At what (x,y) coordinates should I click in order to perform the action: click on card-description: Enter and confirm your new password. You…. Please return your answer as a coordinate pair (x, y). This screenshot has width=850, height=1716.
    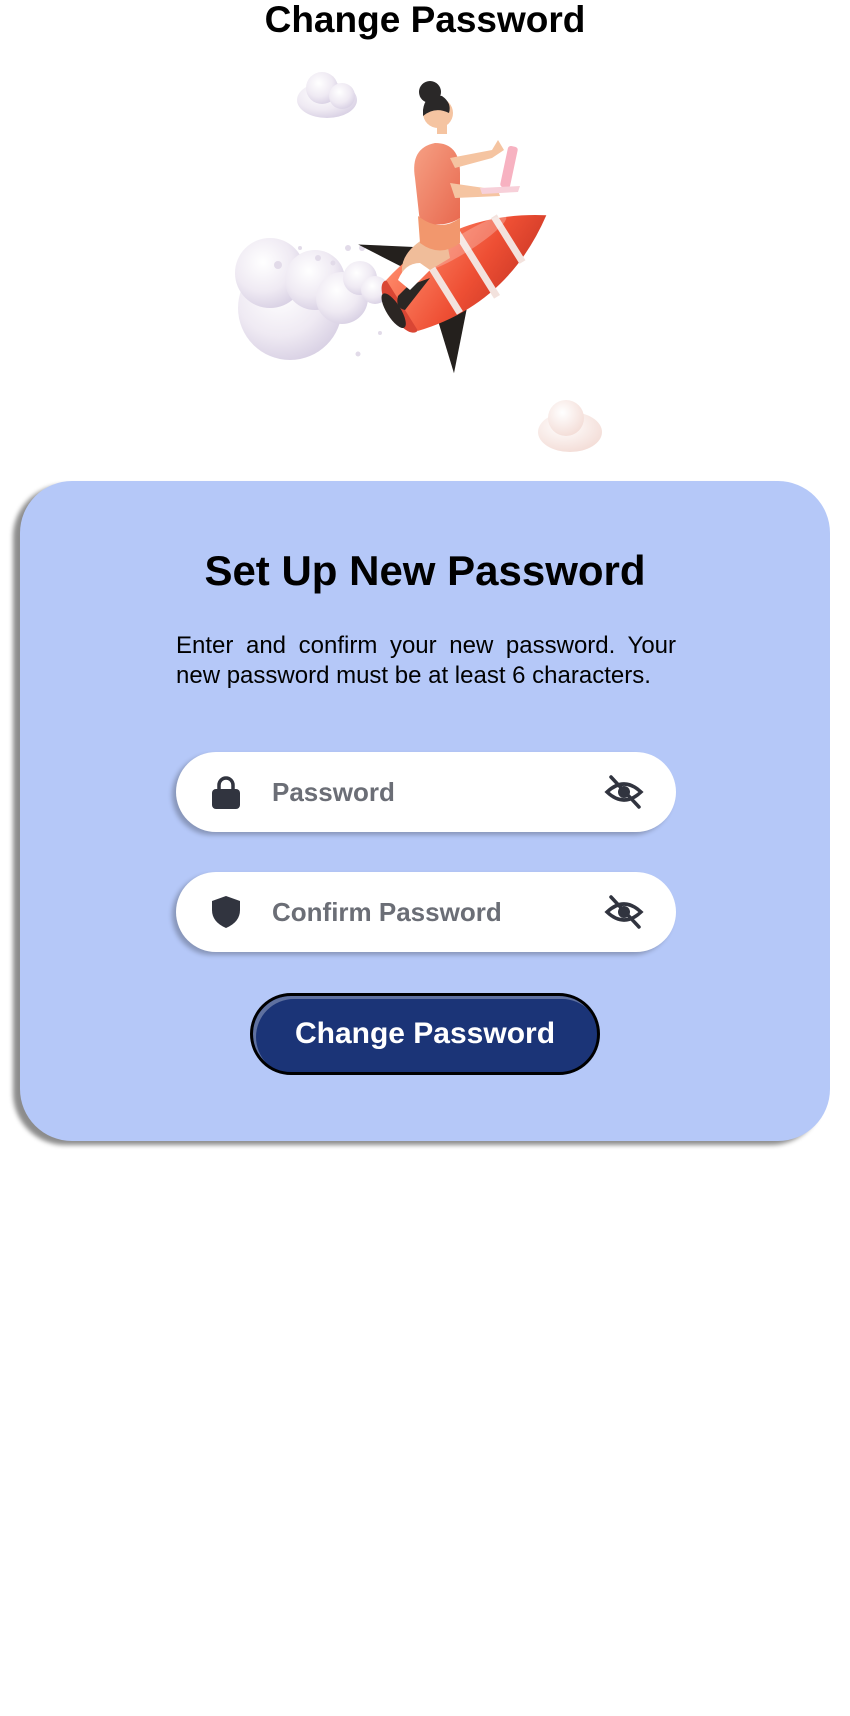
    Looking at the image, I should click on (426, 660).